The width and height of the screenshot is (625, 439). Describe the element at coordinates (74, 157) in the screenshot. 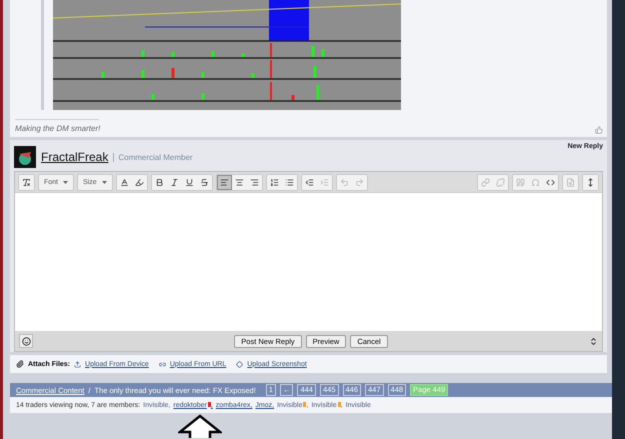

I see `username: FractalFreak` at that location.